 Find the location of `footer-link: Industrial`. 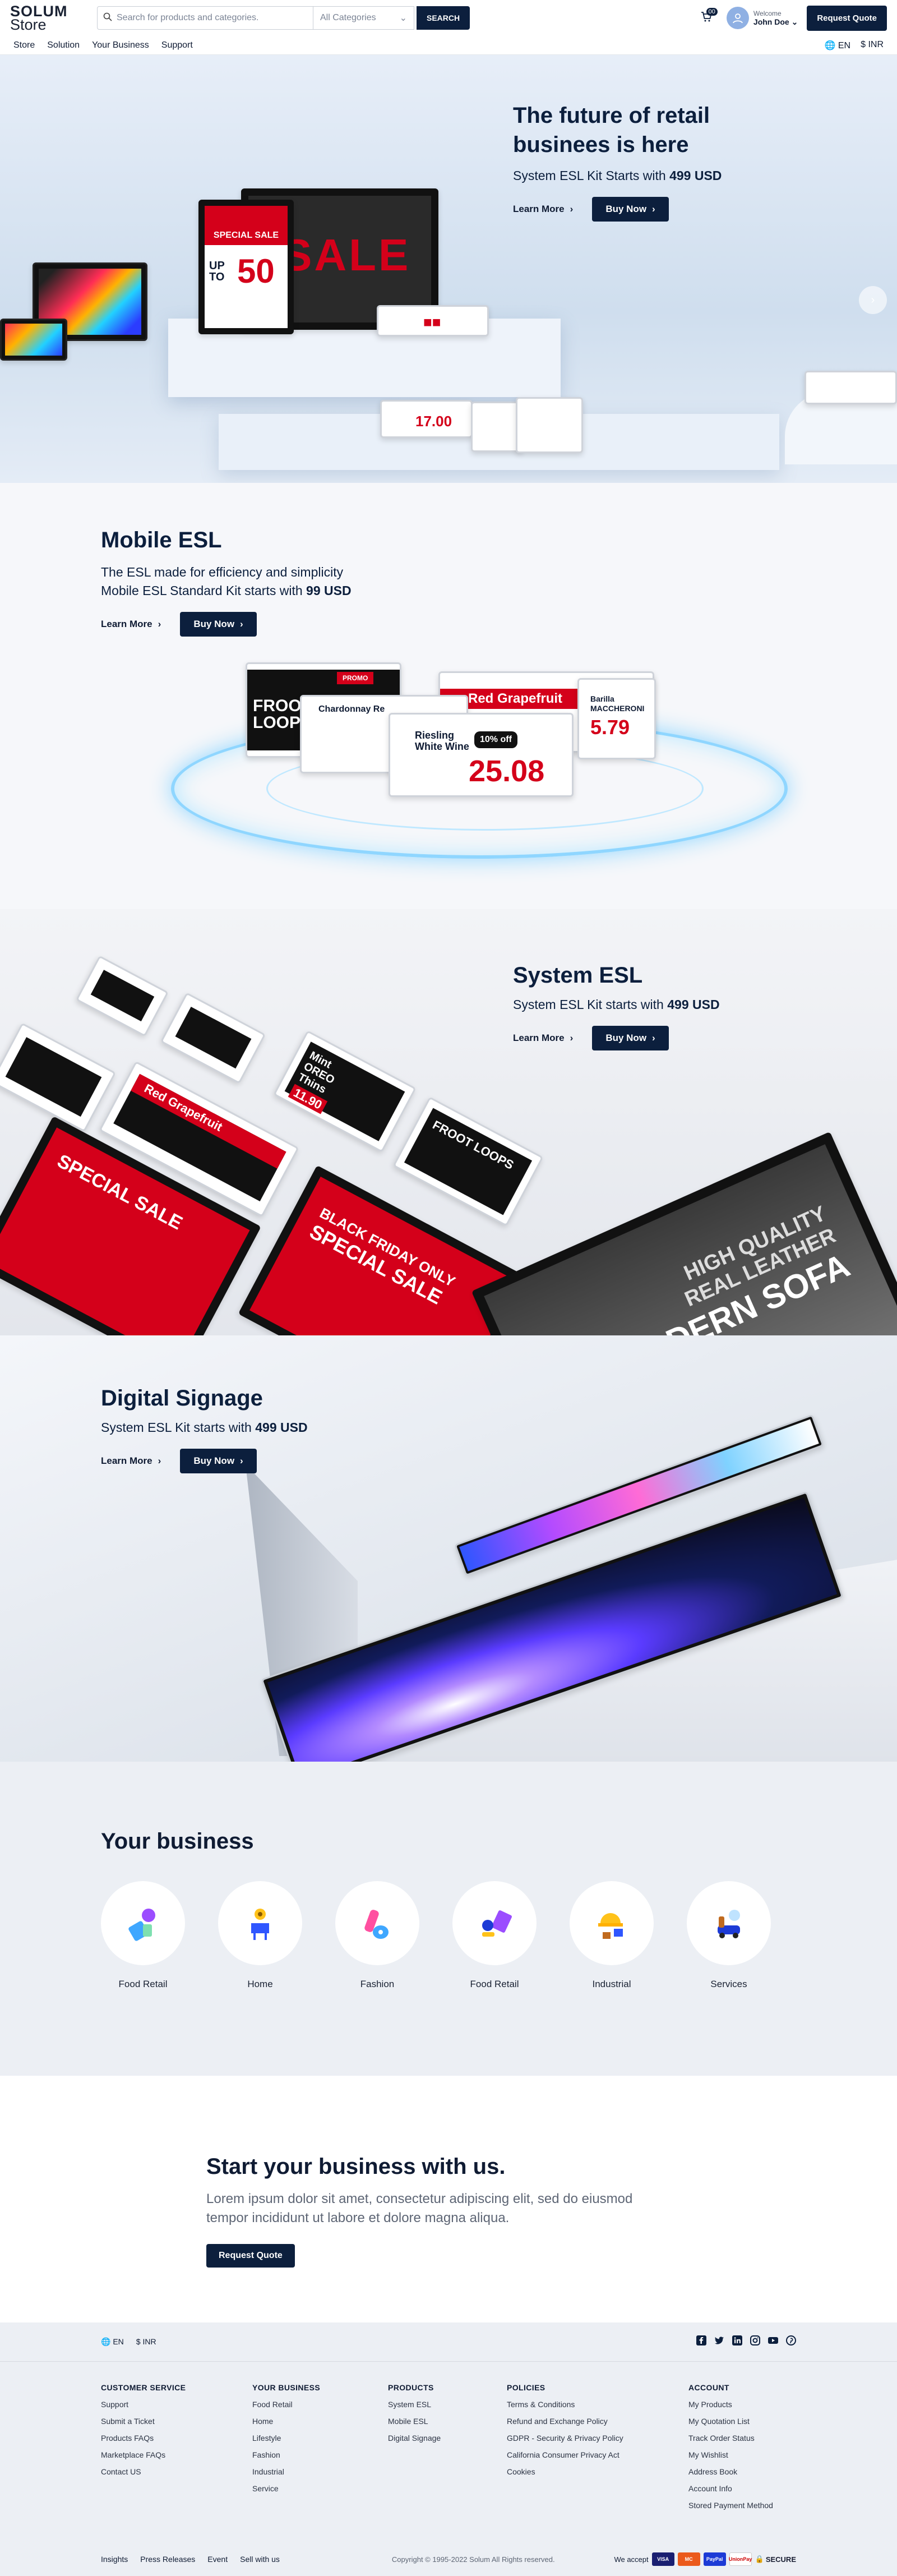

footer-link: Industrial is located at coordinates (320, 2471).